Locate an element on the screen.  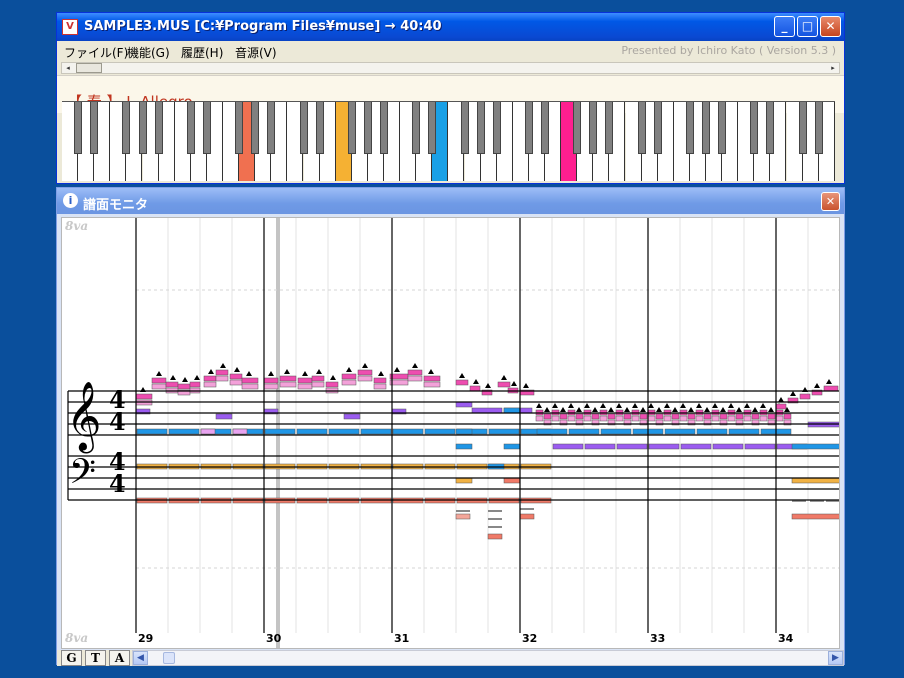
menu-function: 機能(G) is located at coordinates (148, 52).